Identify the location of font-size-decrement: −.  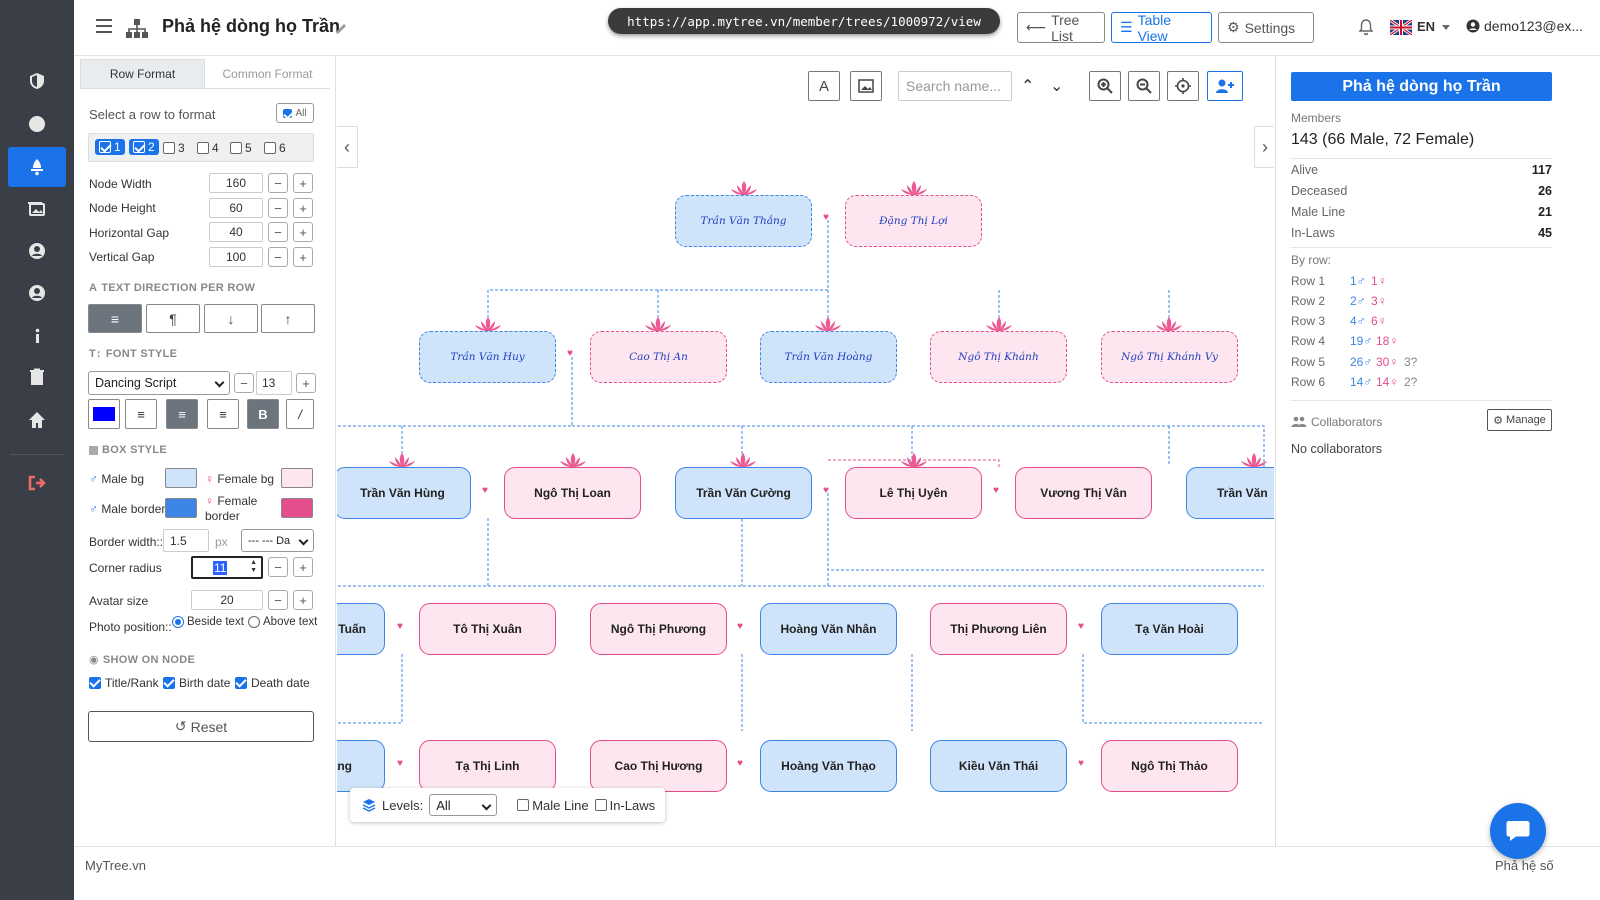
(244, 383).